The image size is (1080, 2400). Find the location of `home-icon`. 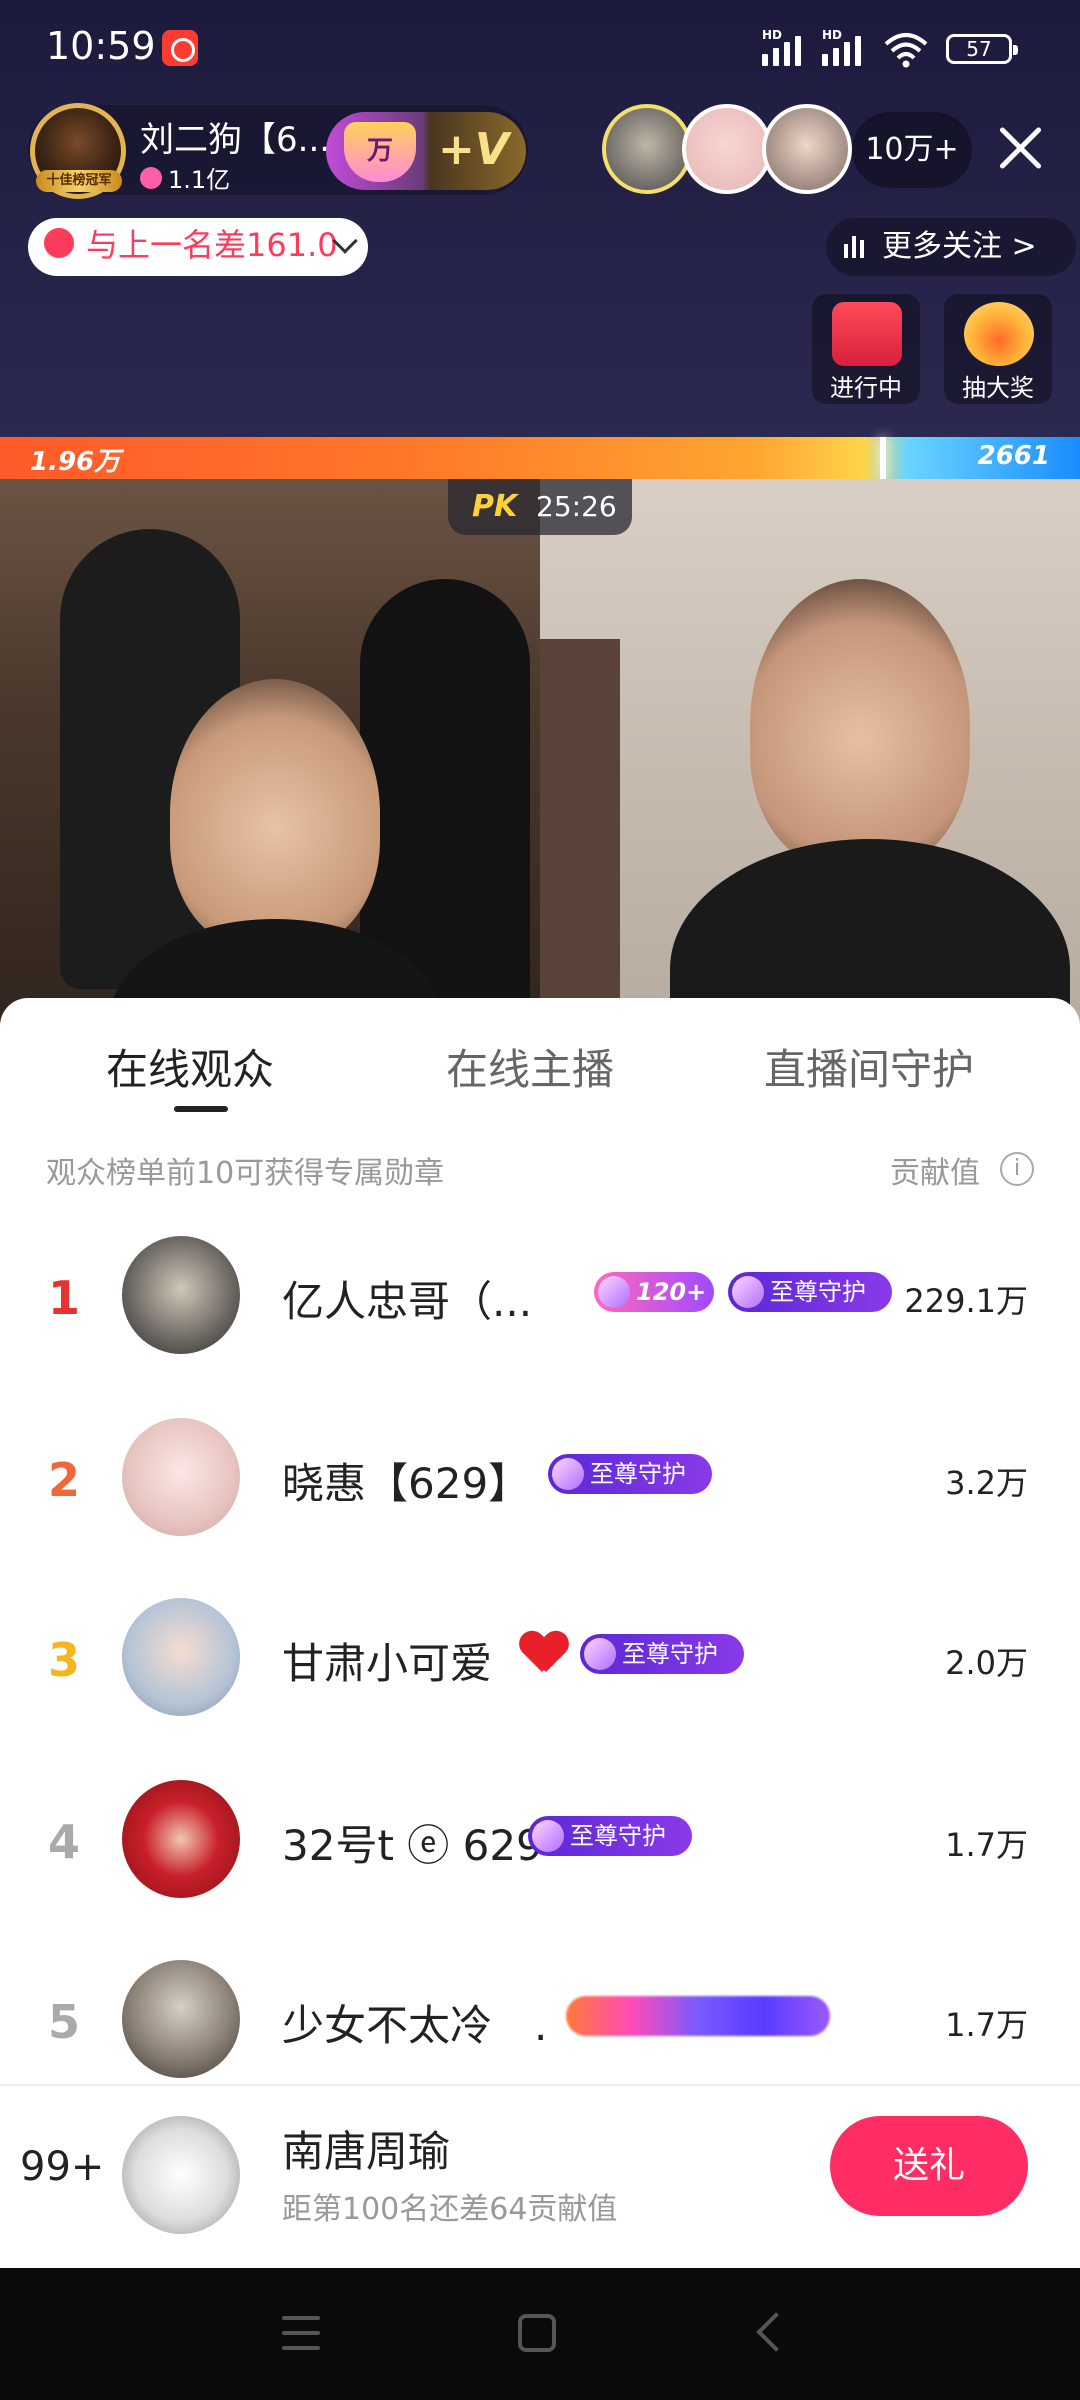

home-icon is located at coordinates (537, 2333).